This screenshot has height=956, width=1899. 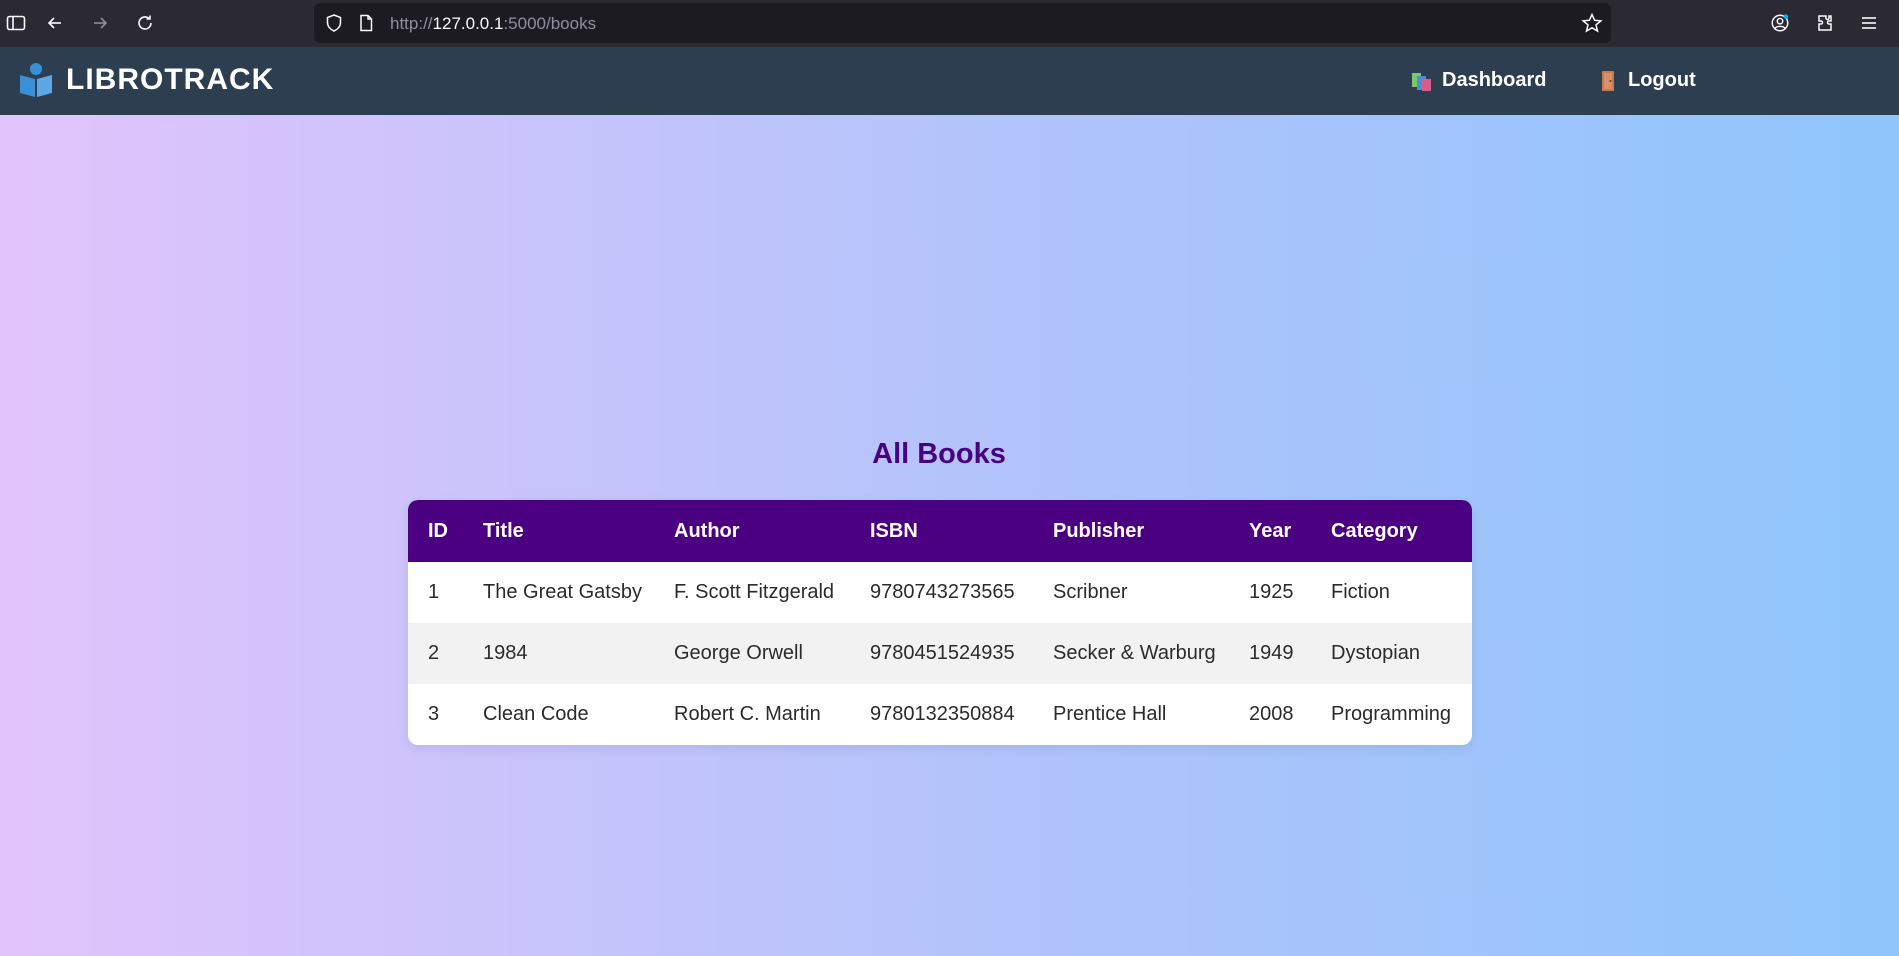 I want to click on menu-icon, so click(x=1869, y=23).